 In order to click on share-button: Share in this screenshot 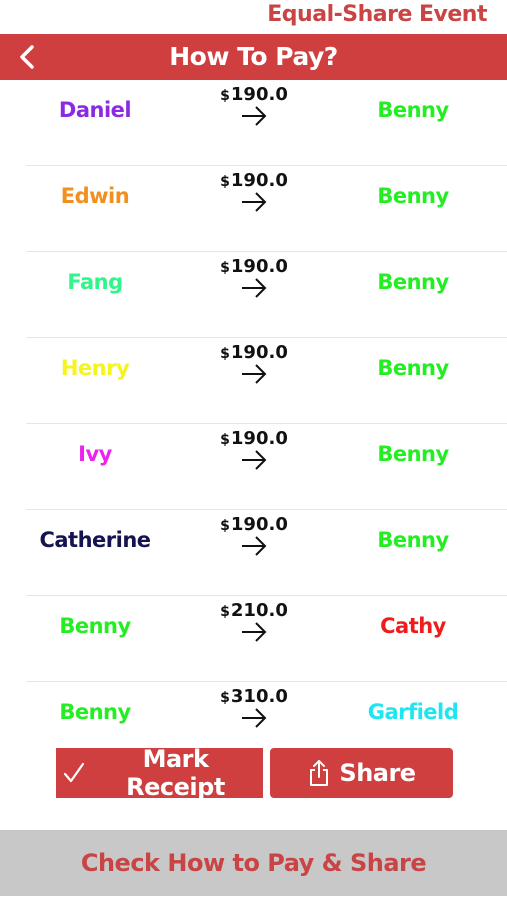, I will do `click(361, 773)`.